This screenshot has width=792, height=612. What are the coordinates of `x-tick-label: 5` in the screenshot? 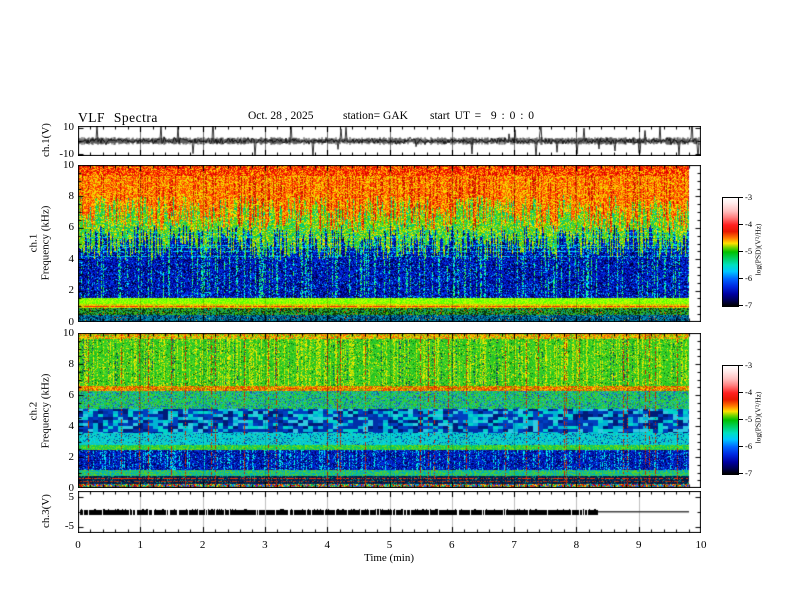 It's located at (389, 545).